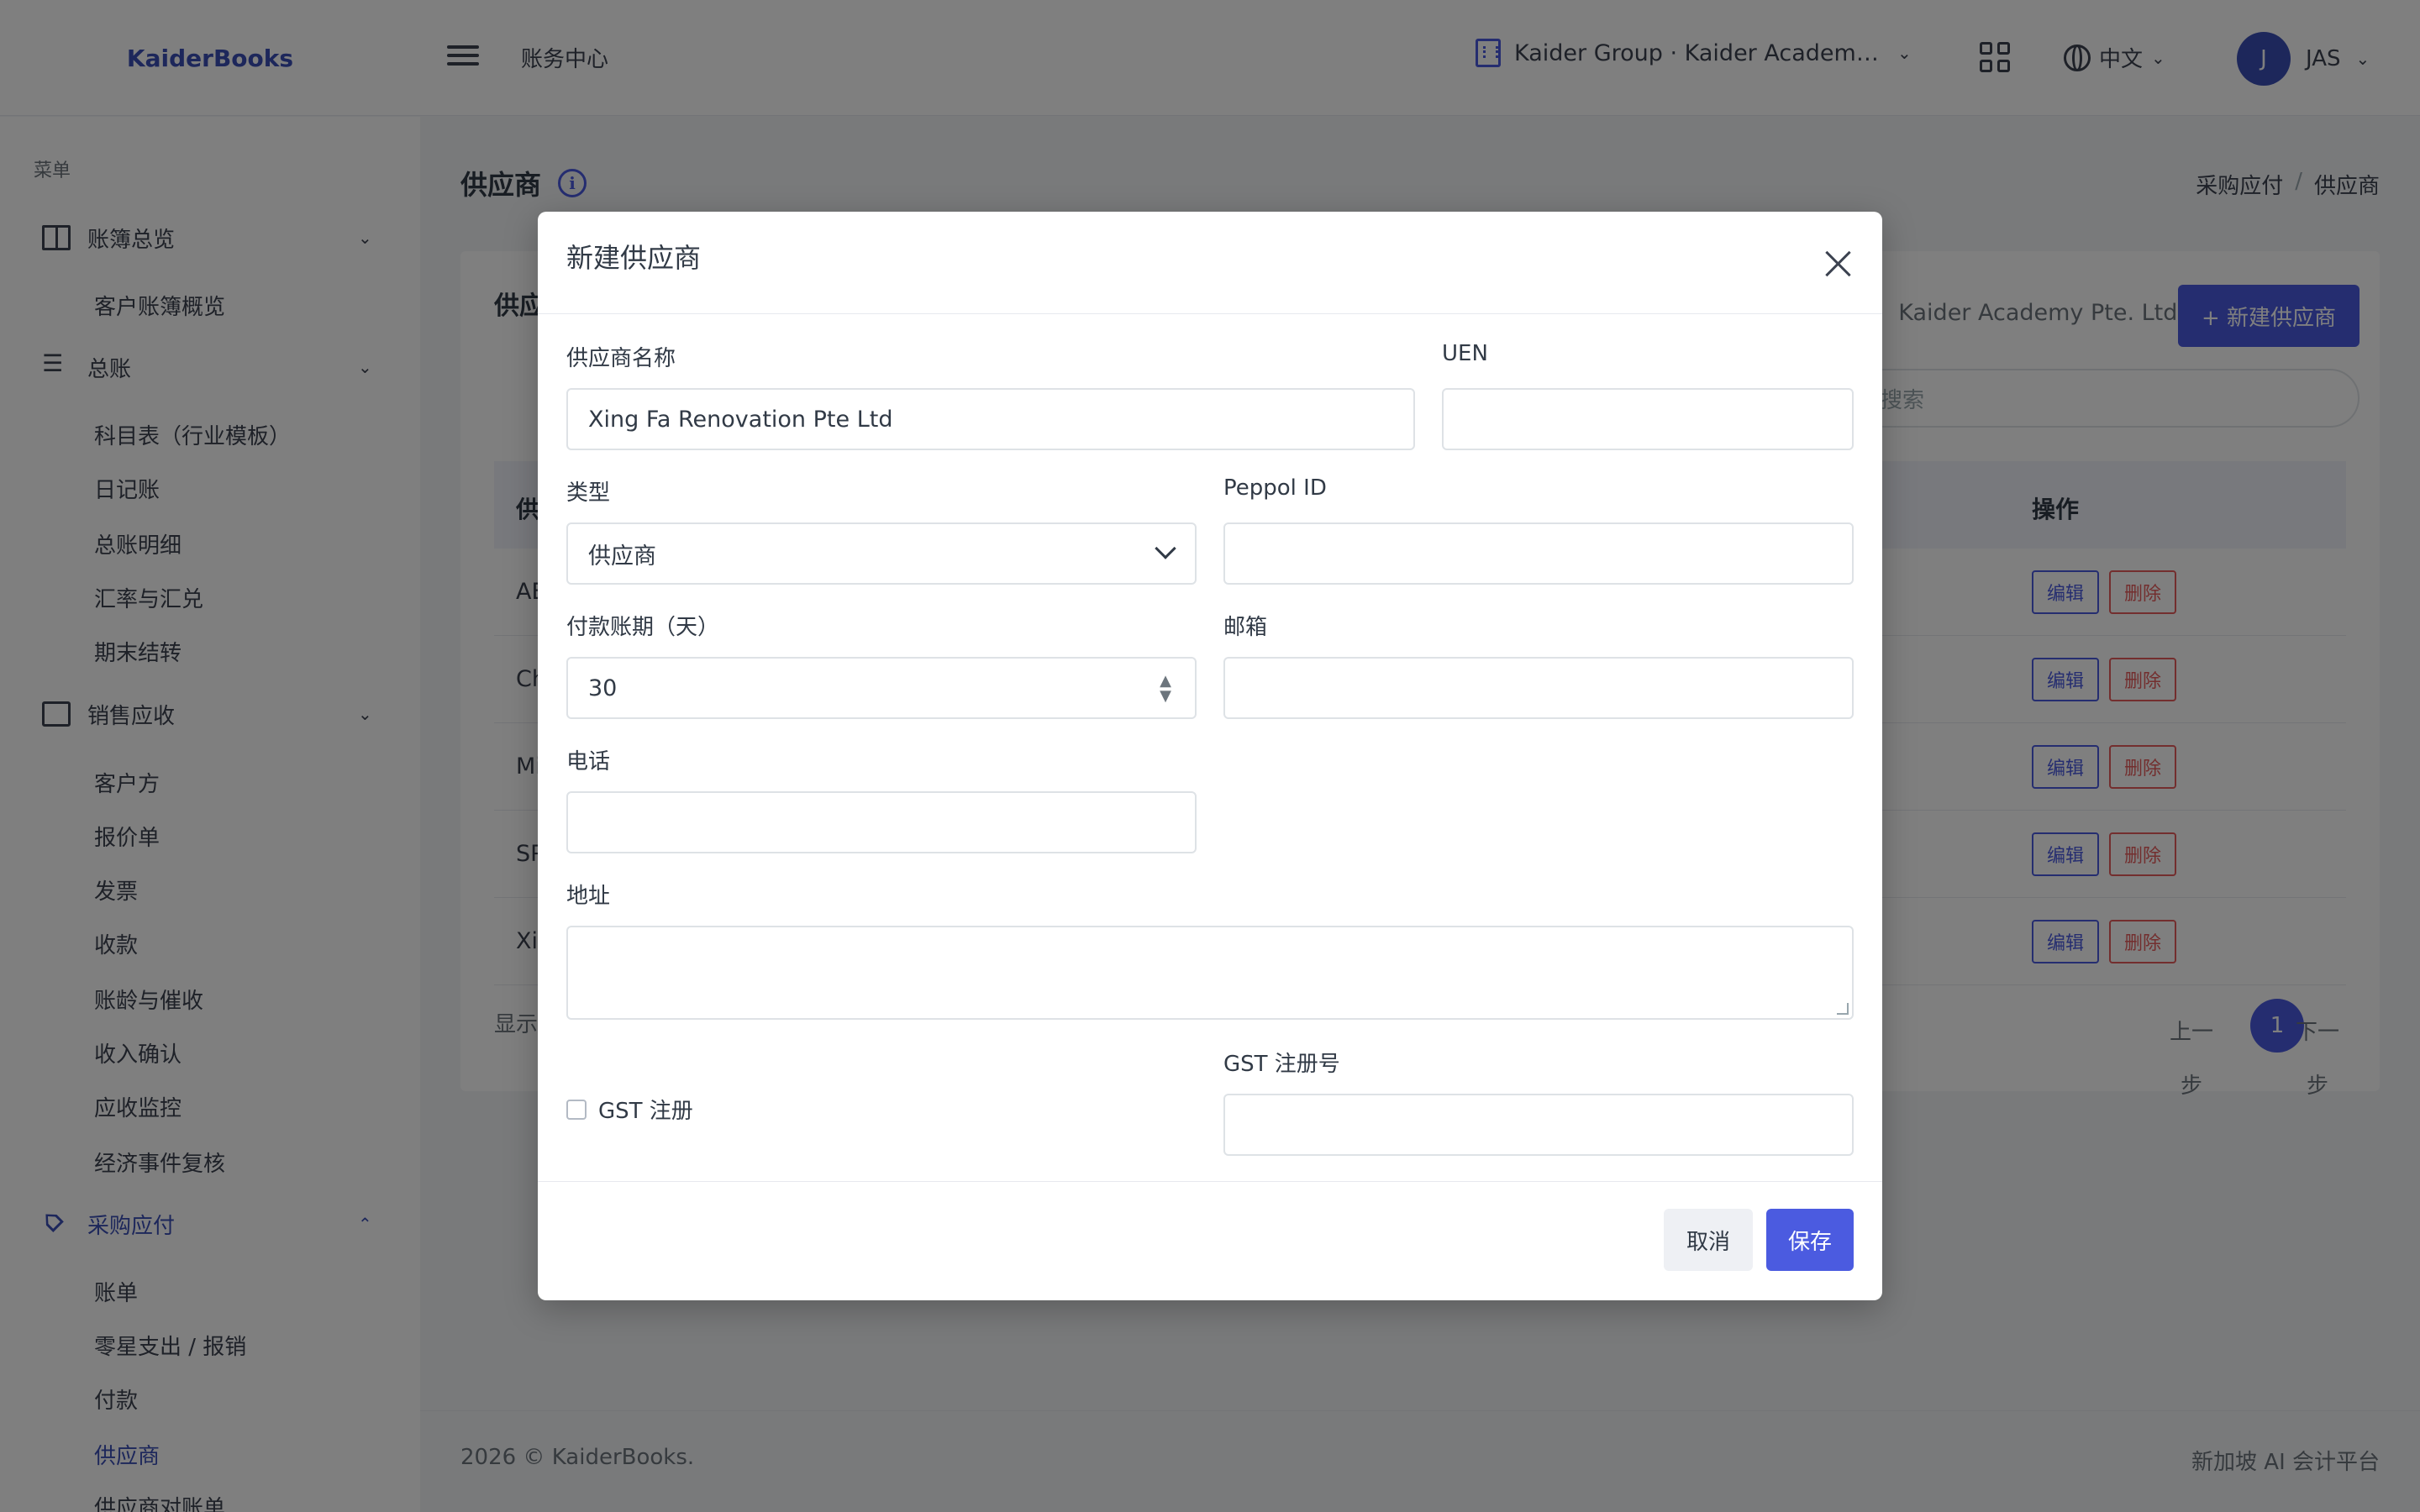  What do you see at coordinates (881, 553) in the screenshot?
I see `type-select: 供应商` at bounding box center [881, 553].